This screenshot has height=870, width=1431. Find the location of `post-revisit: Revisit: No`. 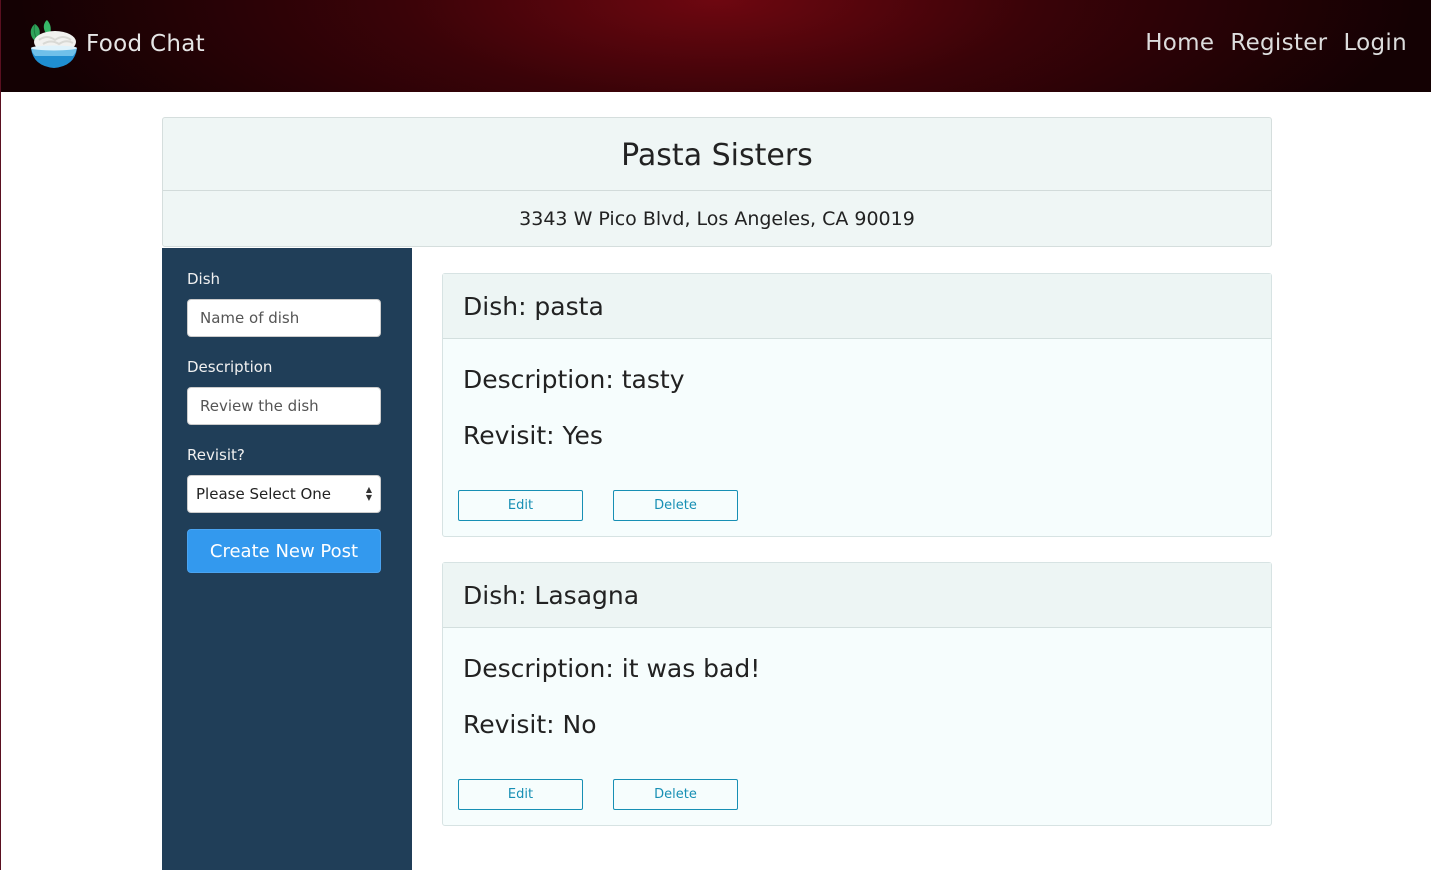

post-revisit: Revisit: No is located at coordinates (530, 724).